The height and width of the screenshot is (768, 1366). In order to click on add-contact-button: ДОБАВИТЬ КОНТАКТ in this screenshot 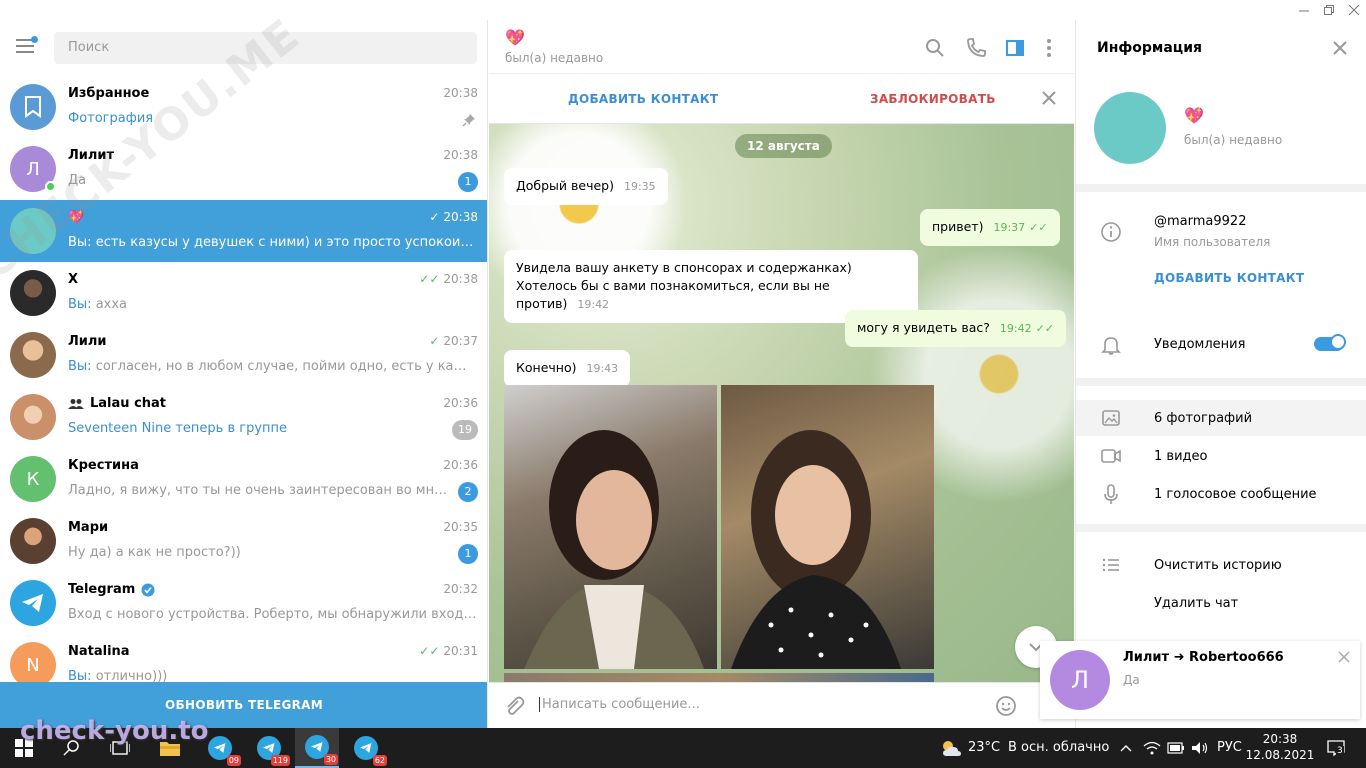, I will do `click(643, 99)`.